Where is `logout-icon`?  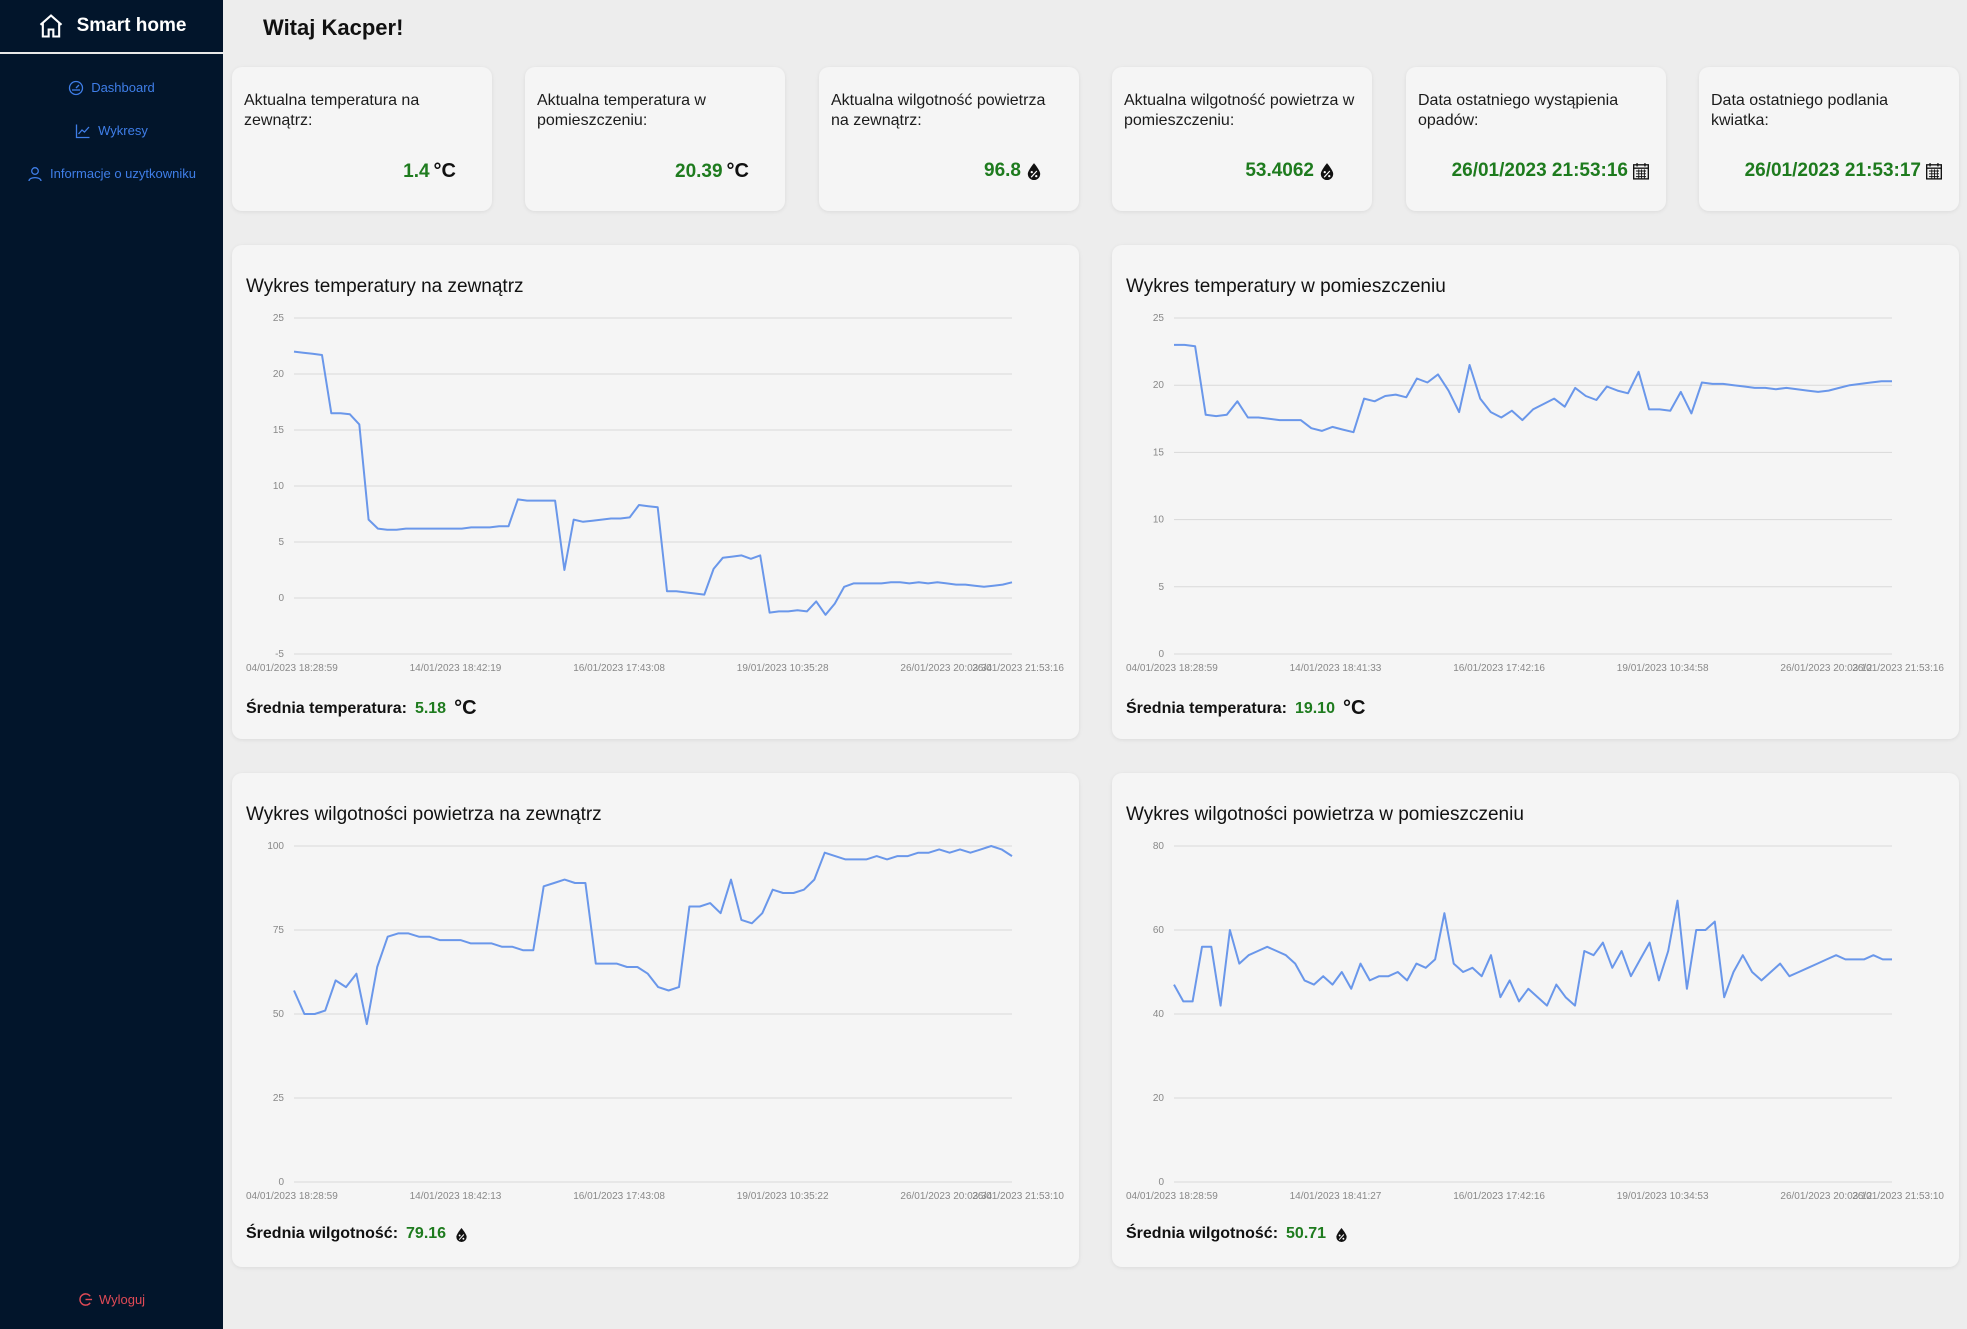 logout-icon is located at coordinates (85, 1299).